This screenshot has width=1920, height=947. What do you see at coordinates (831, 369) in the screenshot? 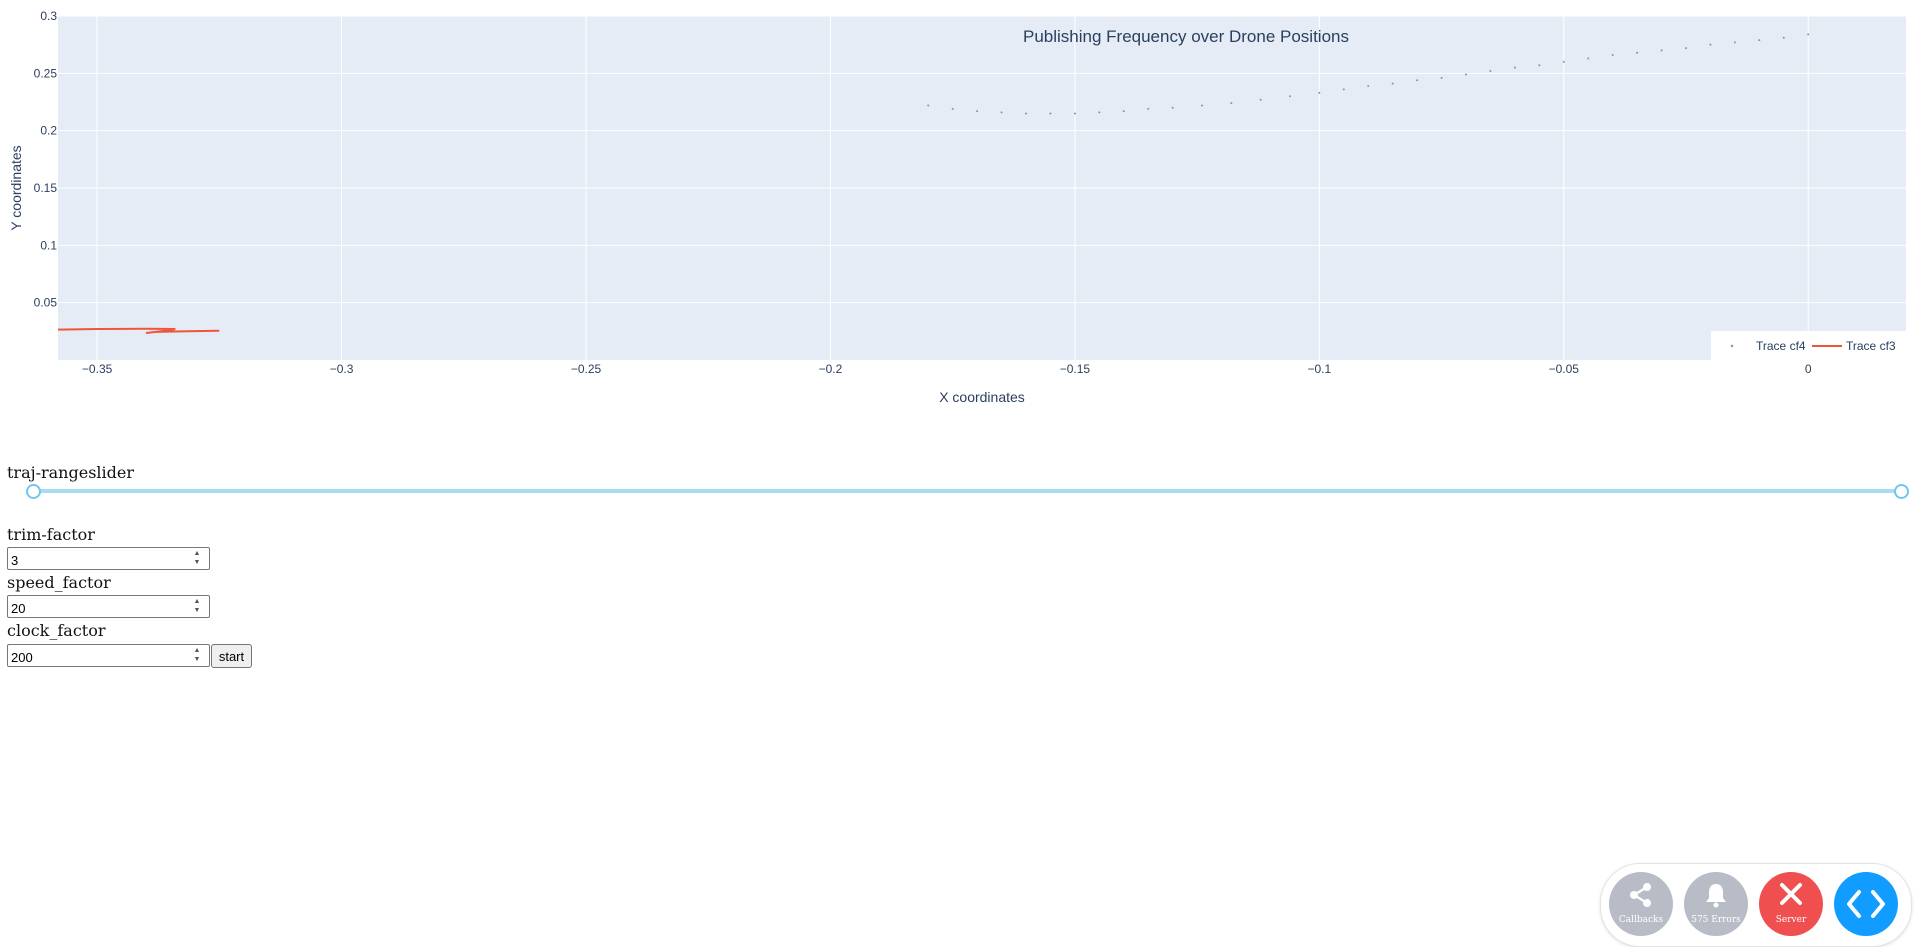
I see `x-tick-label: −0.2` at bounding box center [831, 369].